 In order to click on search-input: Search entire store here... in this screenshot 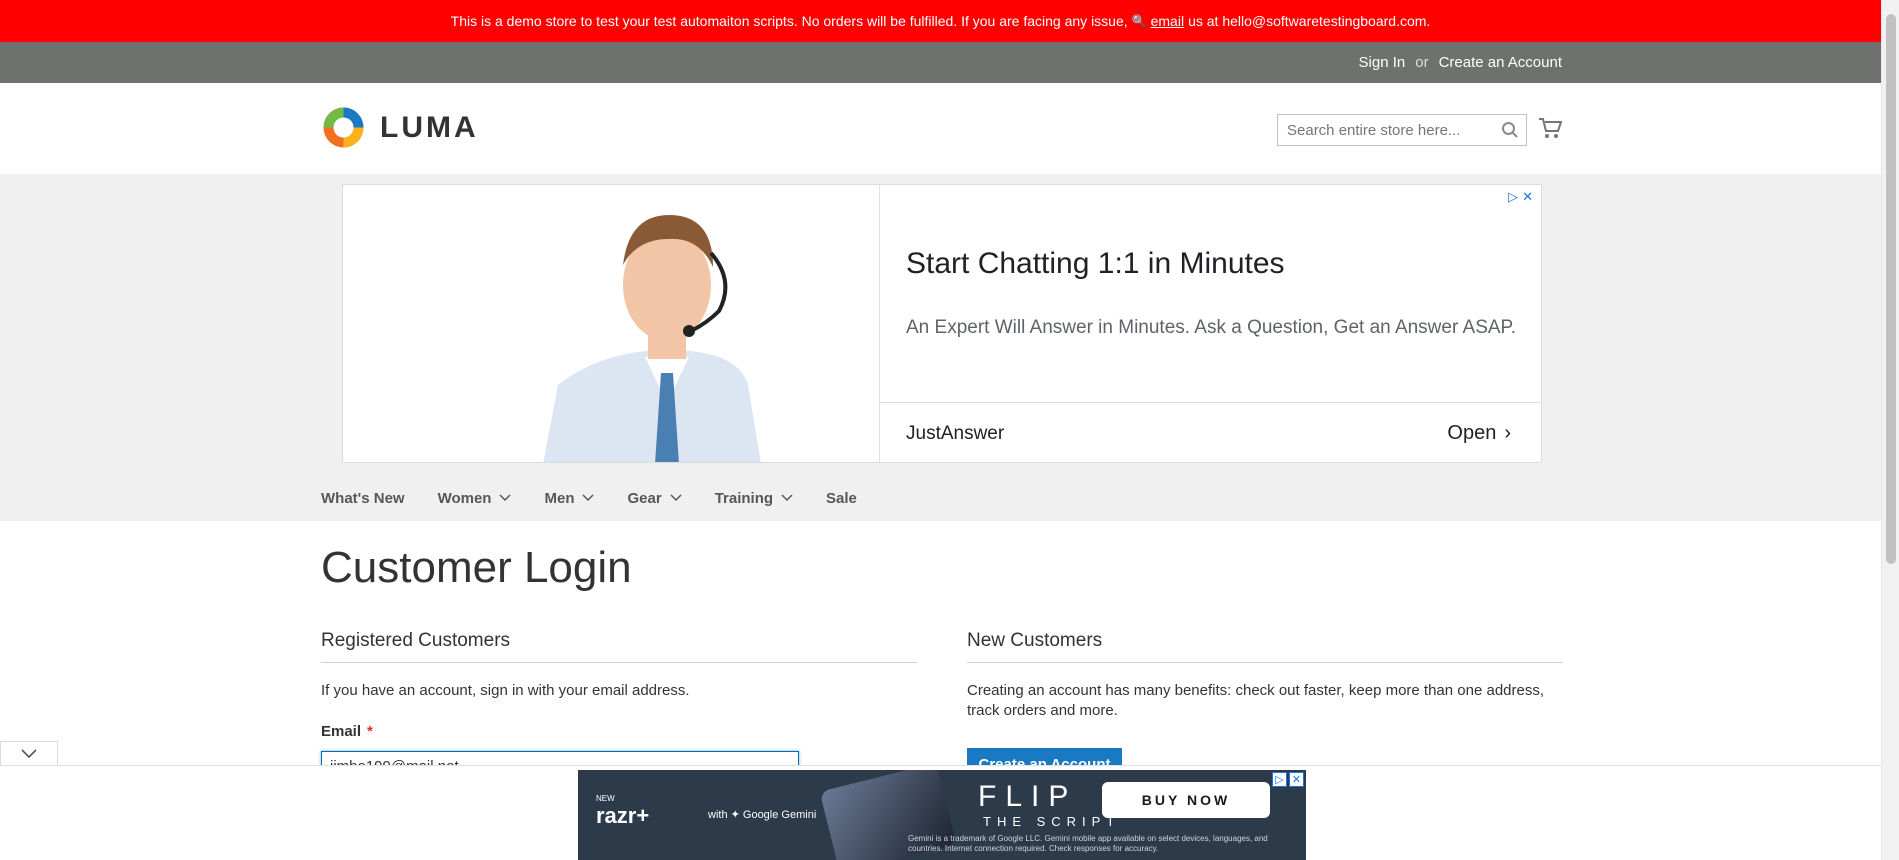, I will do `click(1402, 130)`.